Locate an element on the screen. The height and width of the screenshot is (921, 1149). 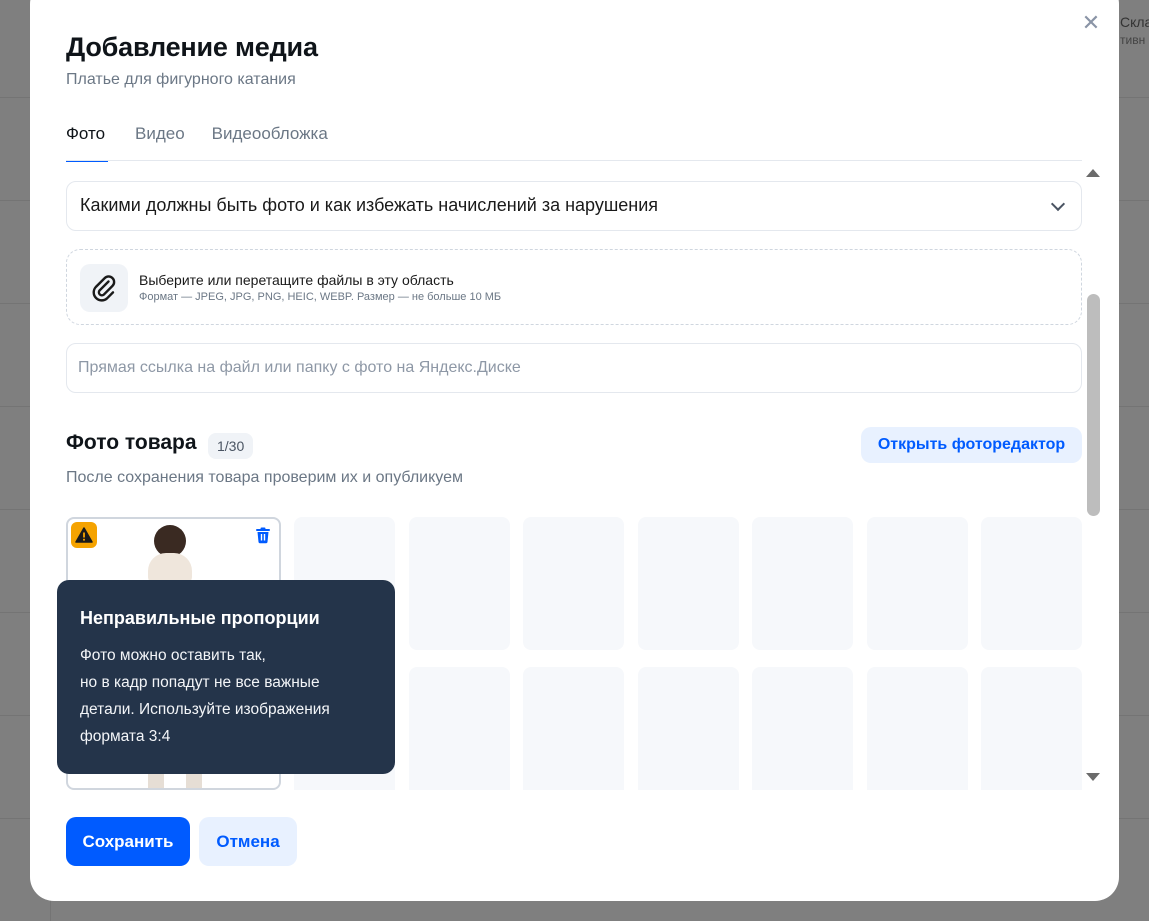
tab-photo: Фото is located at coordinates (87, 143).